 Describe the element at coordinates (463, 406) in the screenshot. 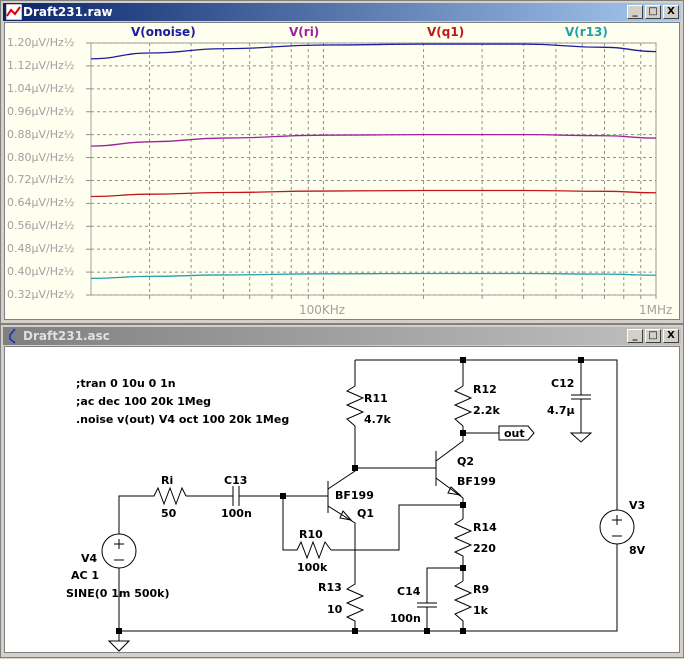

I see `resistor-r12` at that location.